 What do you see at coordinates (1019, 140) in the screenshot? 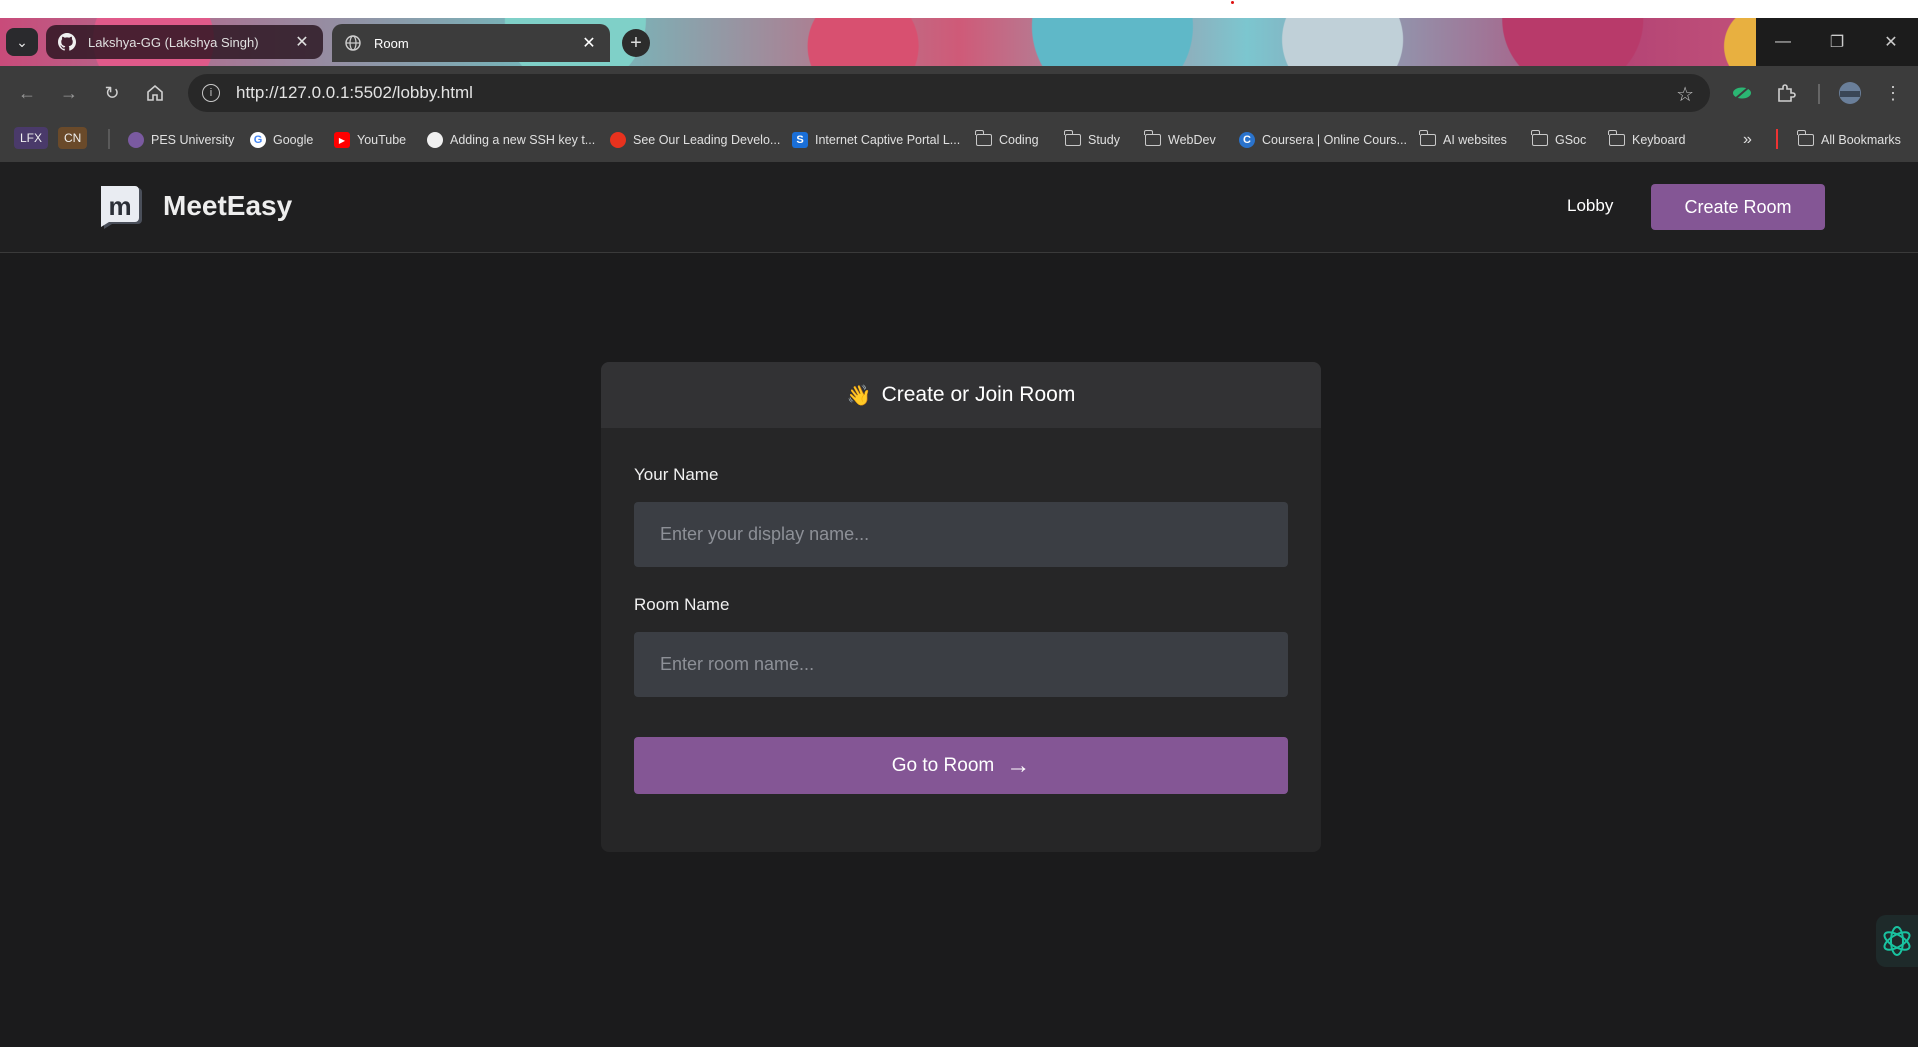
I see `bookmark-label: Coding` at bounding box center [1019, 140].